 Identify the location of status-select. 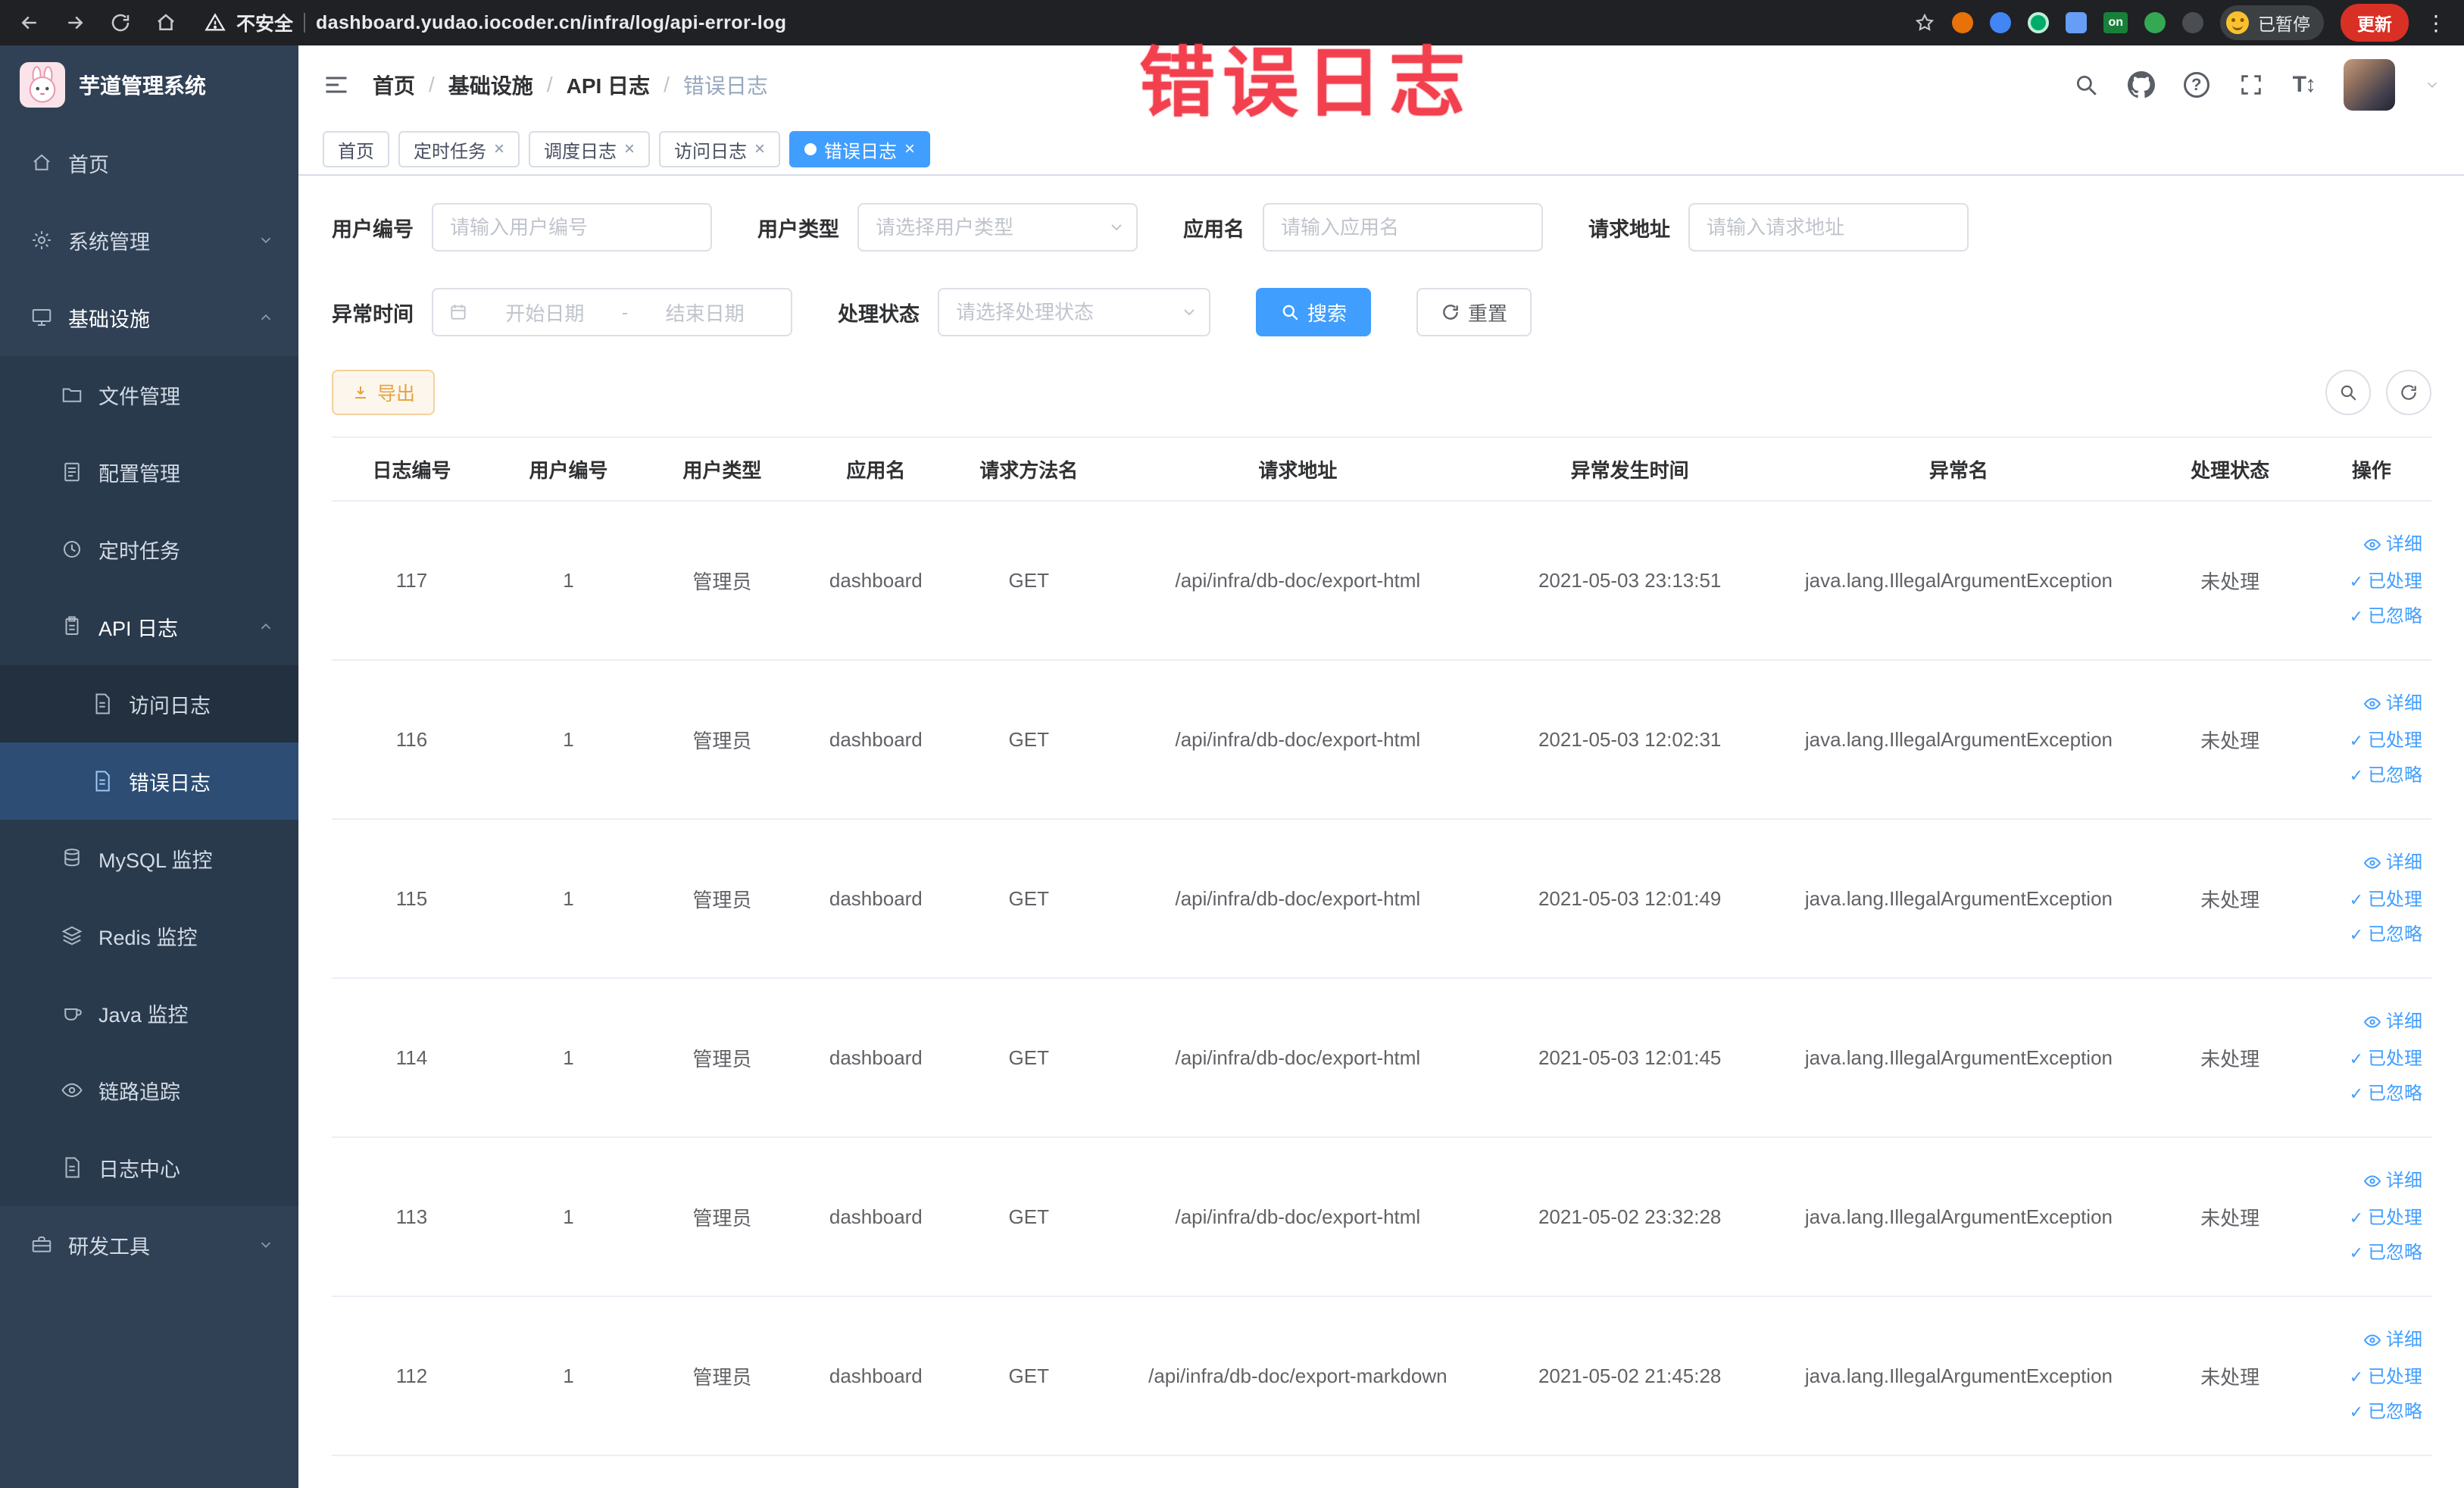
(1074, 312).